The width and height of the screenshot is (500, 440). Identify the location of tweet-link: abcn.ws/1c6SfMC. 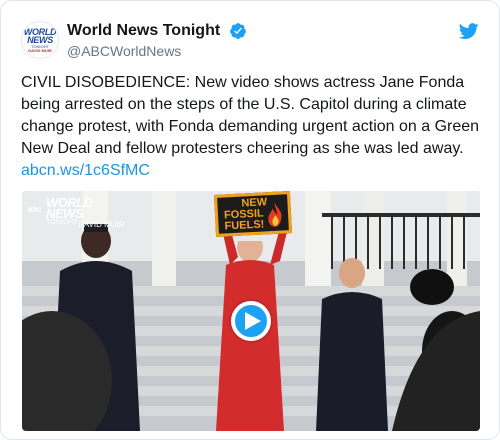
(85, 170).